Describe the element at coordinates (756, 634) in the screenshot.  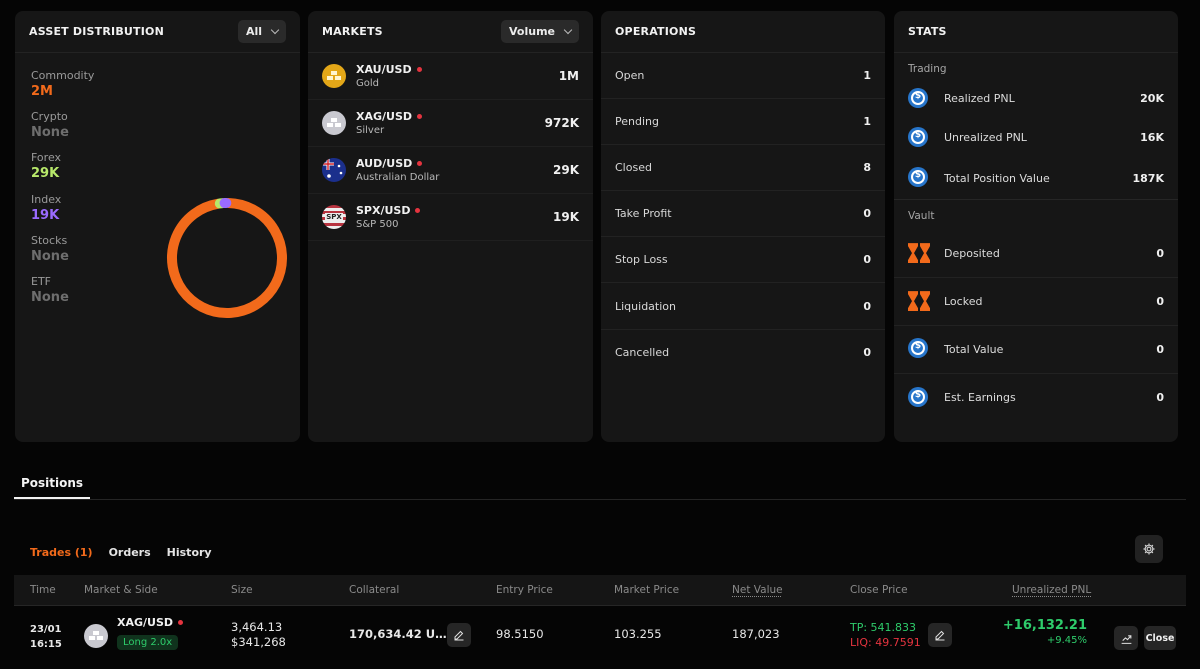
I see `position-net-value: 187,023` at that location.